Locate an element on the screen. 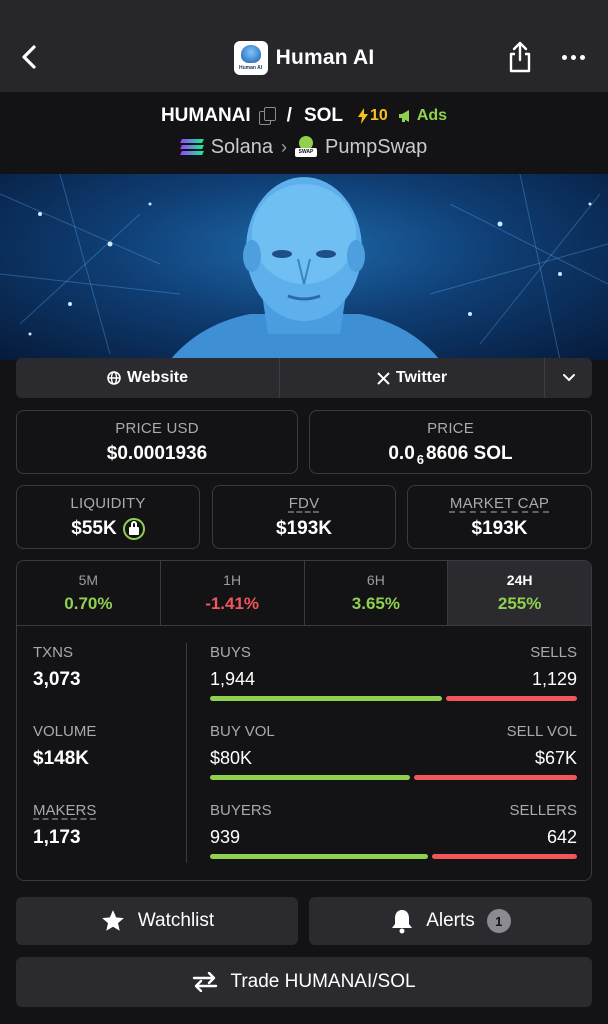 The width and height of the screenshot is (608, 1024). stats-divider is located at coordinates (186, 753).